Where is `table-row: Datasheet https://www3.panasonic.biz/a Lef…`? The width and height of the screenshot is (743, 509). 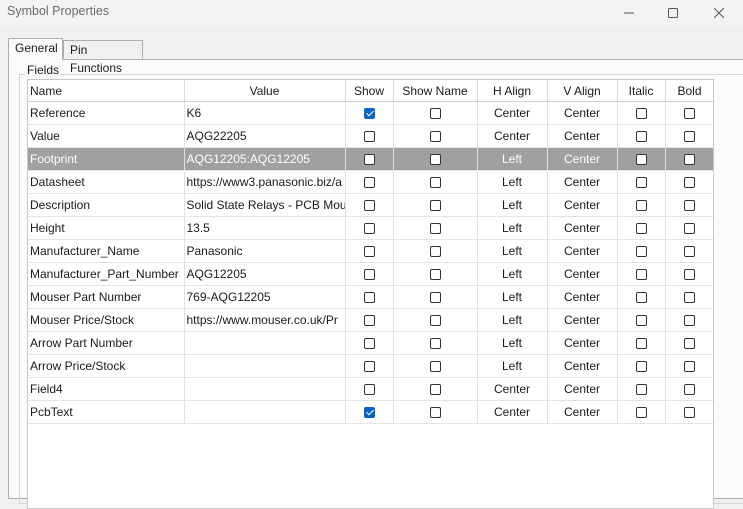
table-row: Datasheet https://www3.panasonic.biz/a Lef… is located at coordinates (370, 182).